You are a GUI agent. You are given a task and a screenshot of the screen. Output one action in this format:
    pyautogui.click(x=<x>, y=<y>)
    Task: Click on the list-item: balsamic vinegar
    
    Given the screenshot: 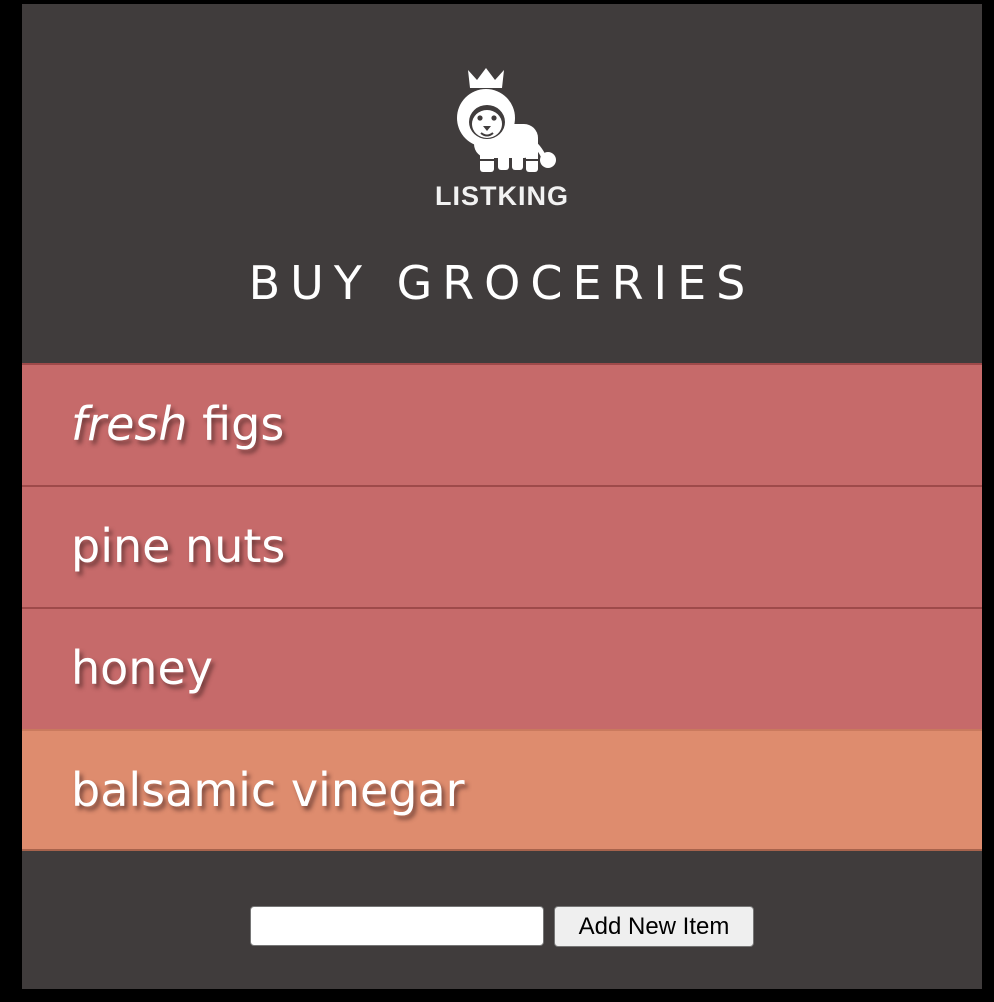 What is the action you would take?
    pyautogui.click(x=502, y=790)
    